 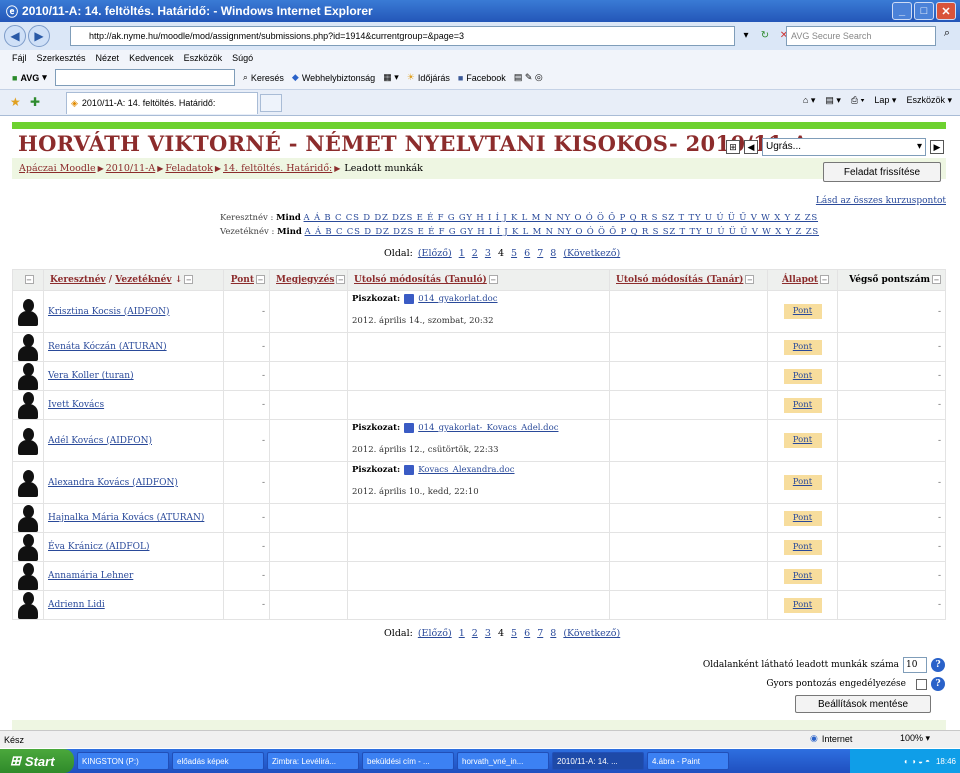 I want to click on student-name-link: Hajnalka Mária Kovács (ATURAN), so click(x=126, y=518).